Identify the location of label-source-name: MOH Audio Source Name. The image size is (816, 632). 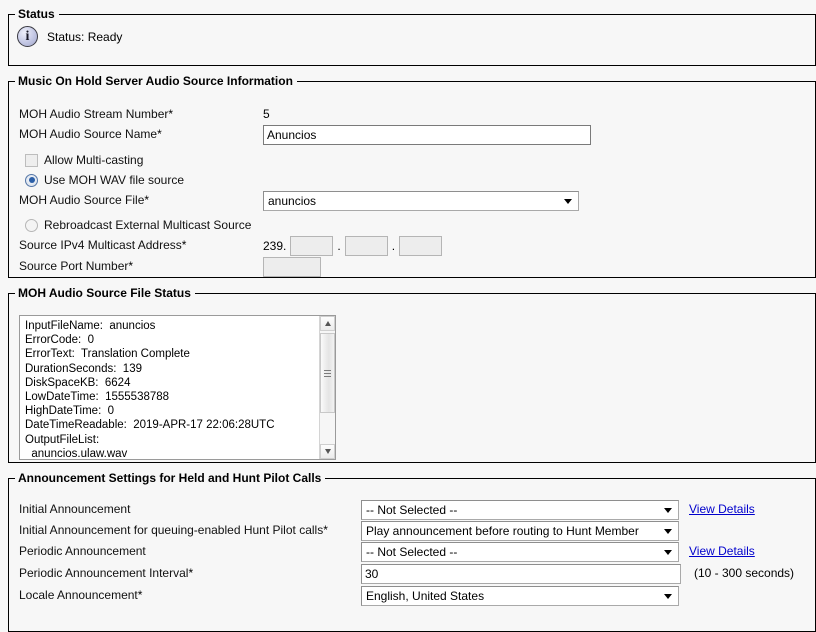
(88, 134).